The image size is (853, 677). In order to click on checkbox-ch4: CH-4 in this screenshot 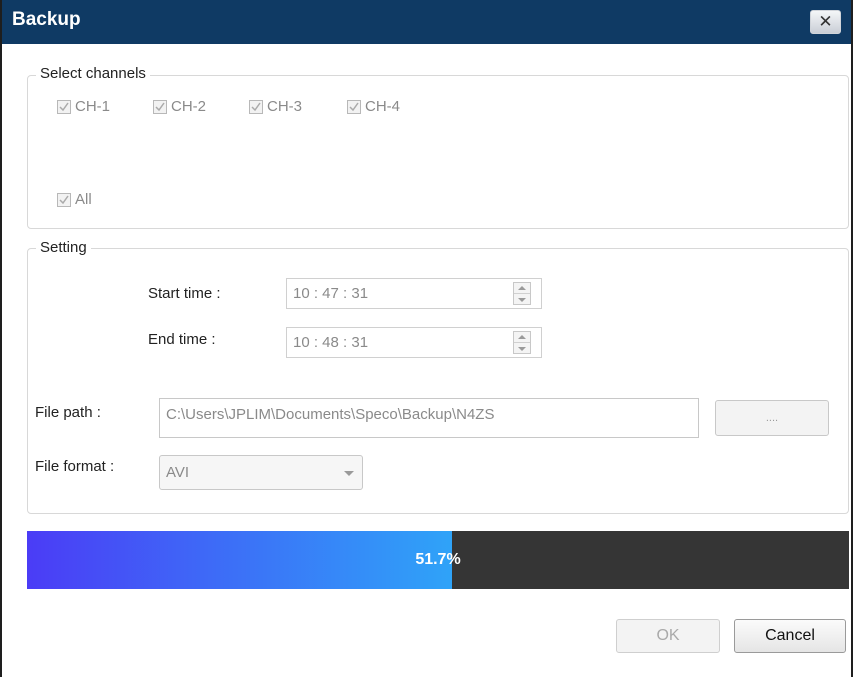, I will do `click(373, 106)`.